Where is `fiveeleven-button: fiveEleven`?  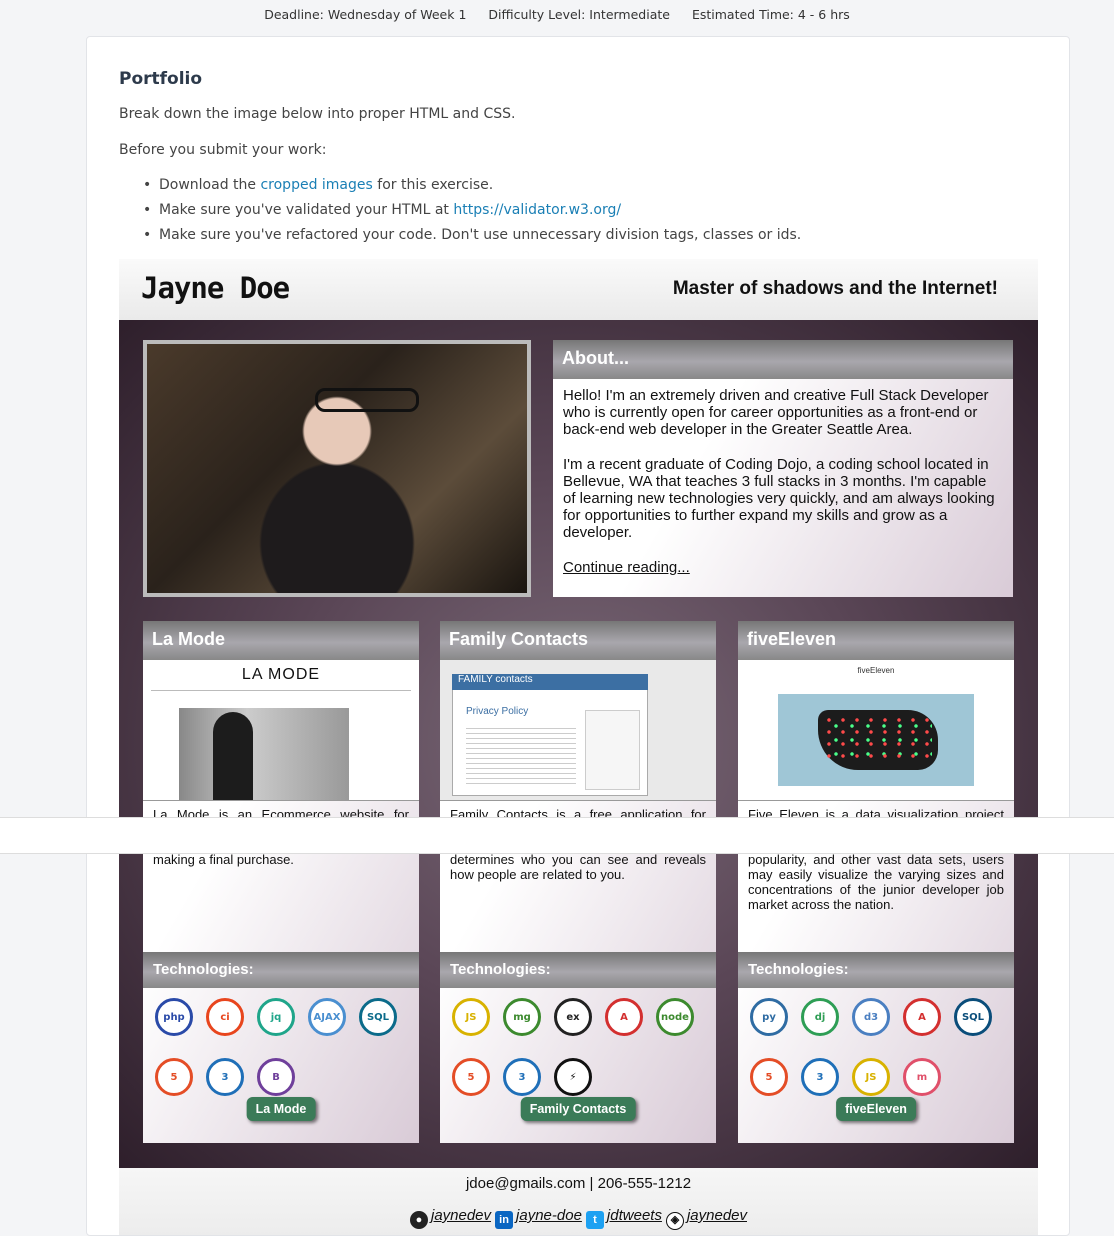
fiveeleven-button: fiveEleven is located at coordinates (876, 1109).